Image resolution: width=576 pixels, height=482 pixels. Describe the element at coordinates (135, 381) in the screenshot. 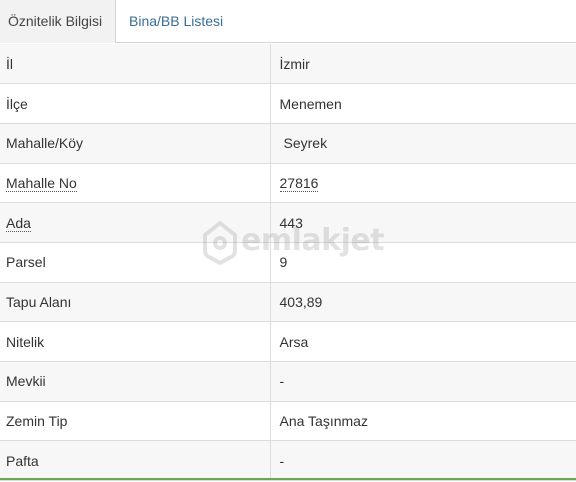

I see `row-label-mevkii: Mevkii` at that location.